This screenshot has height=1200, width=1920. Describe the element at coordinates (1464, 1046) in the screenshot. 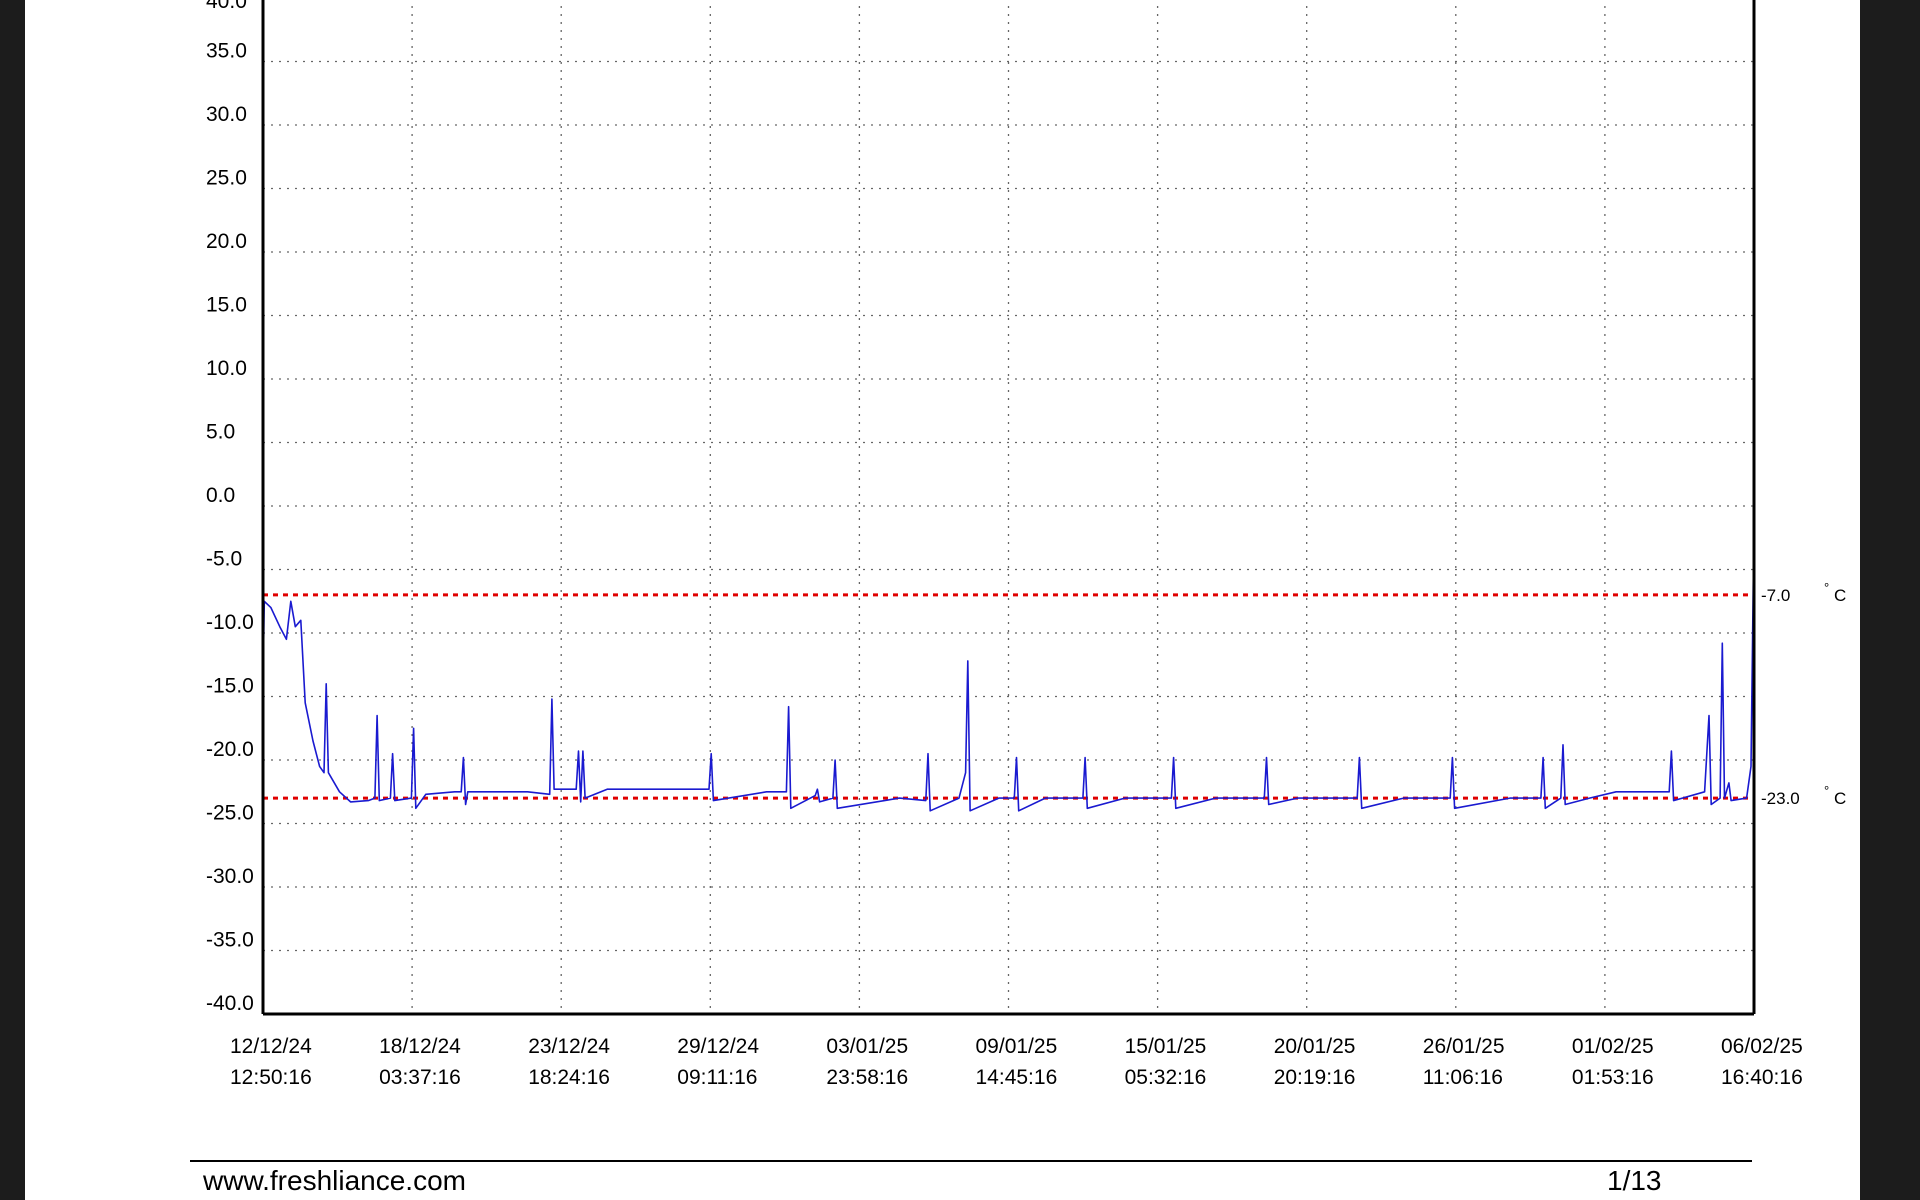

I see `x-tick-date-label: 26/01/25` at that location.